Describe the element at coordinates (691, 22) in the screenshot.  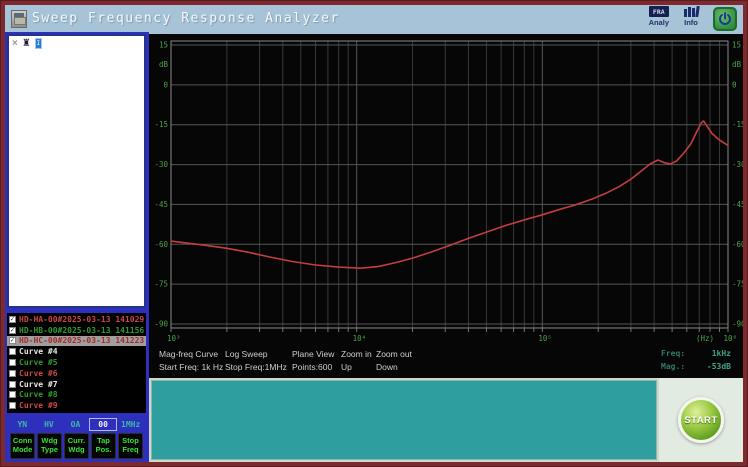
I see `info-label: Info` at that location.